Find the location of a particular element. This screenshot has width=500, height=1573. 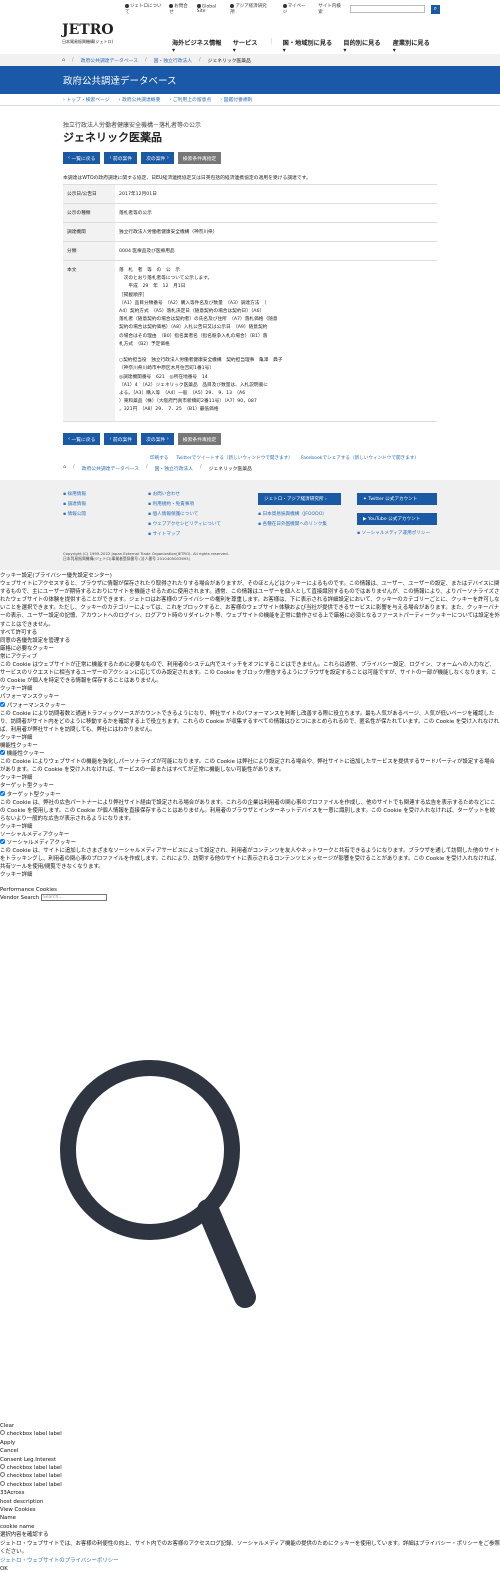

footer-link: ▪ 各種在日外国機関へのリンク集 is located at coordinates (292, 525).